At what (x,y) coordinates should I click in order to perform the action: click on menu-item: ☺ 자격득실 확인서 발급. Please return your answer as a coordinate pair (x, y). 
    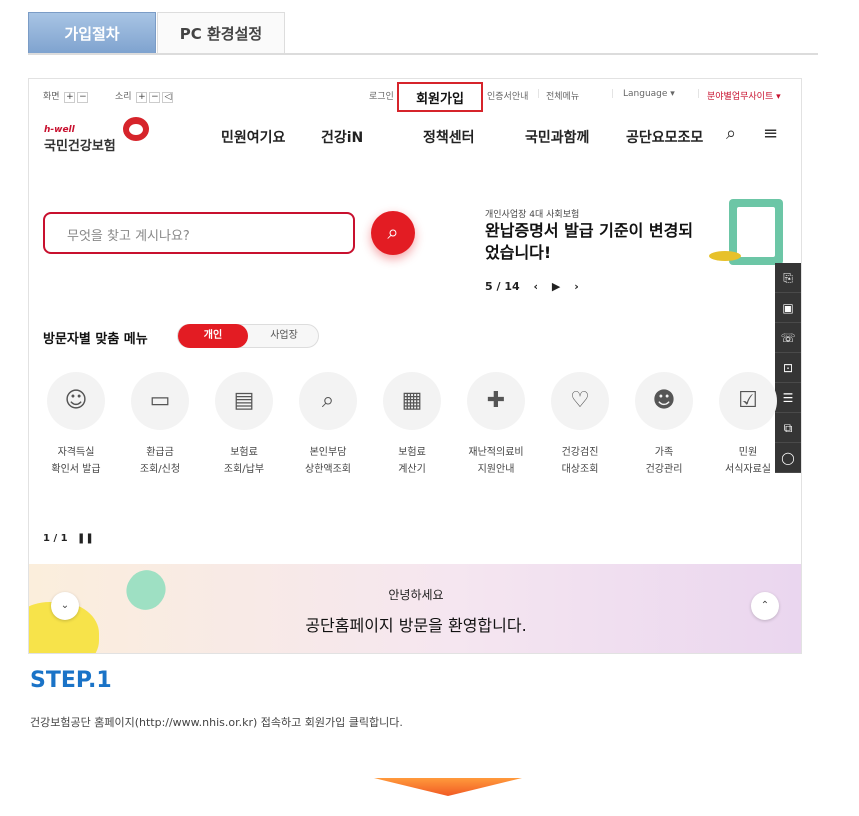
    Looking at the image, I should click on (76, 425).